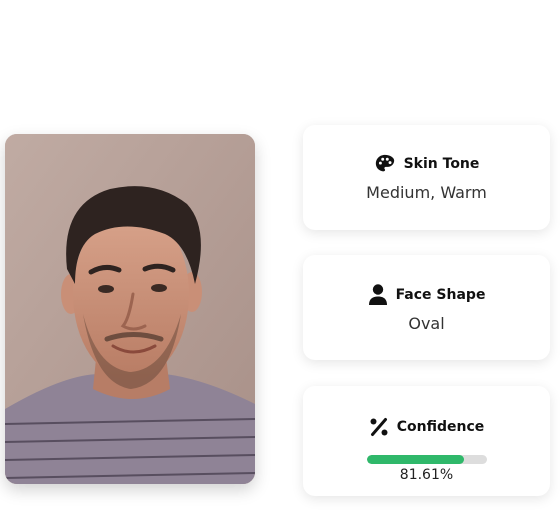 The image size is (560, 519). I want to click on skin-tone-title: Skin Tone, so click(441, 164).